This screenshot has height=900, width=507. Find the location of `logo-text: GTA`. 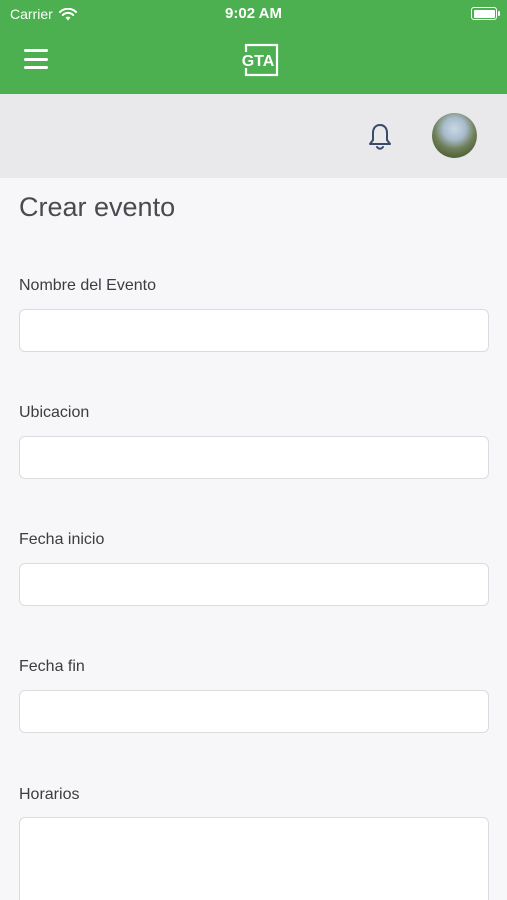

logo-text: GTA is located at coordinates (258, 61).